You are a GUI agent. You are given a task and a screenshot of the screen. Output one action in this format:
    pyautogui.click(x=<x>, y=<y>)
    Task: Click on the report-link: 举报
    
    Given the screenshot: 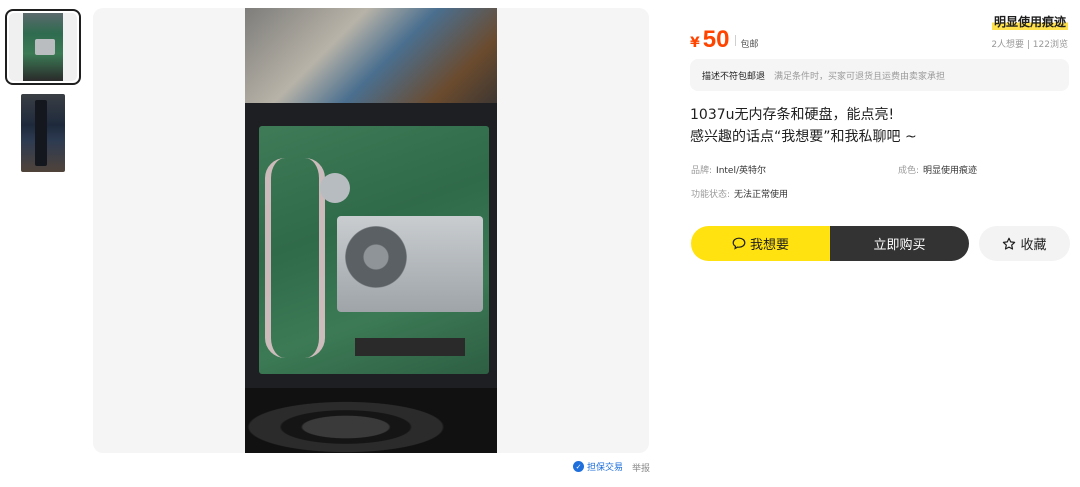 What is the action you would take?
    pyautogui.click(x=641, y=467)
    